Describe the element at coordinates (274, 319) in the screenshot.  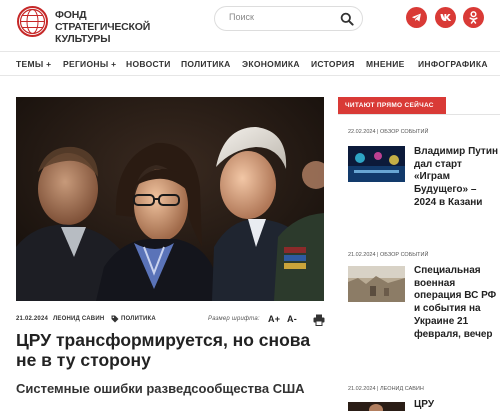
I see `font-increase-button: A+` at that location.